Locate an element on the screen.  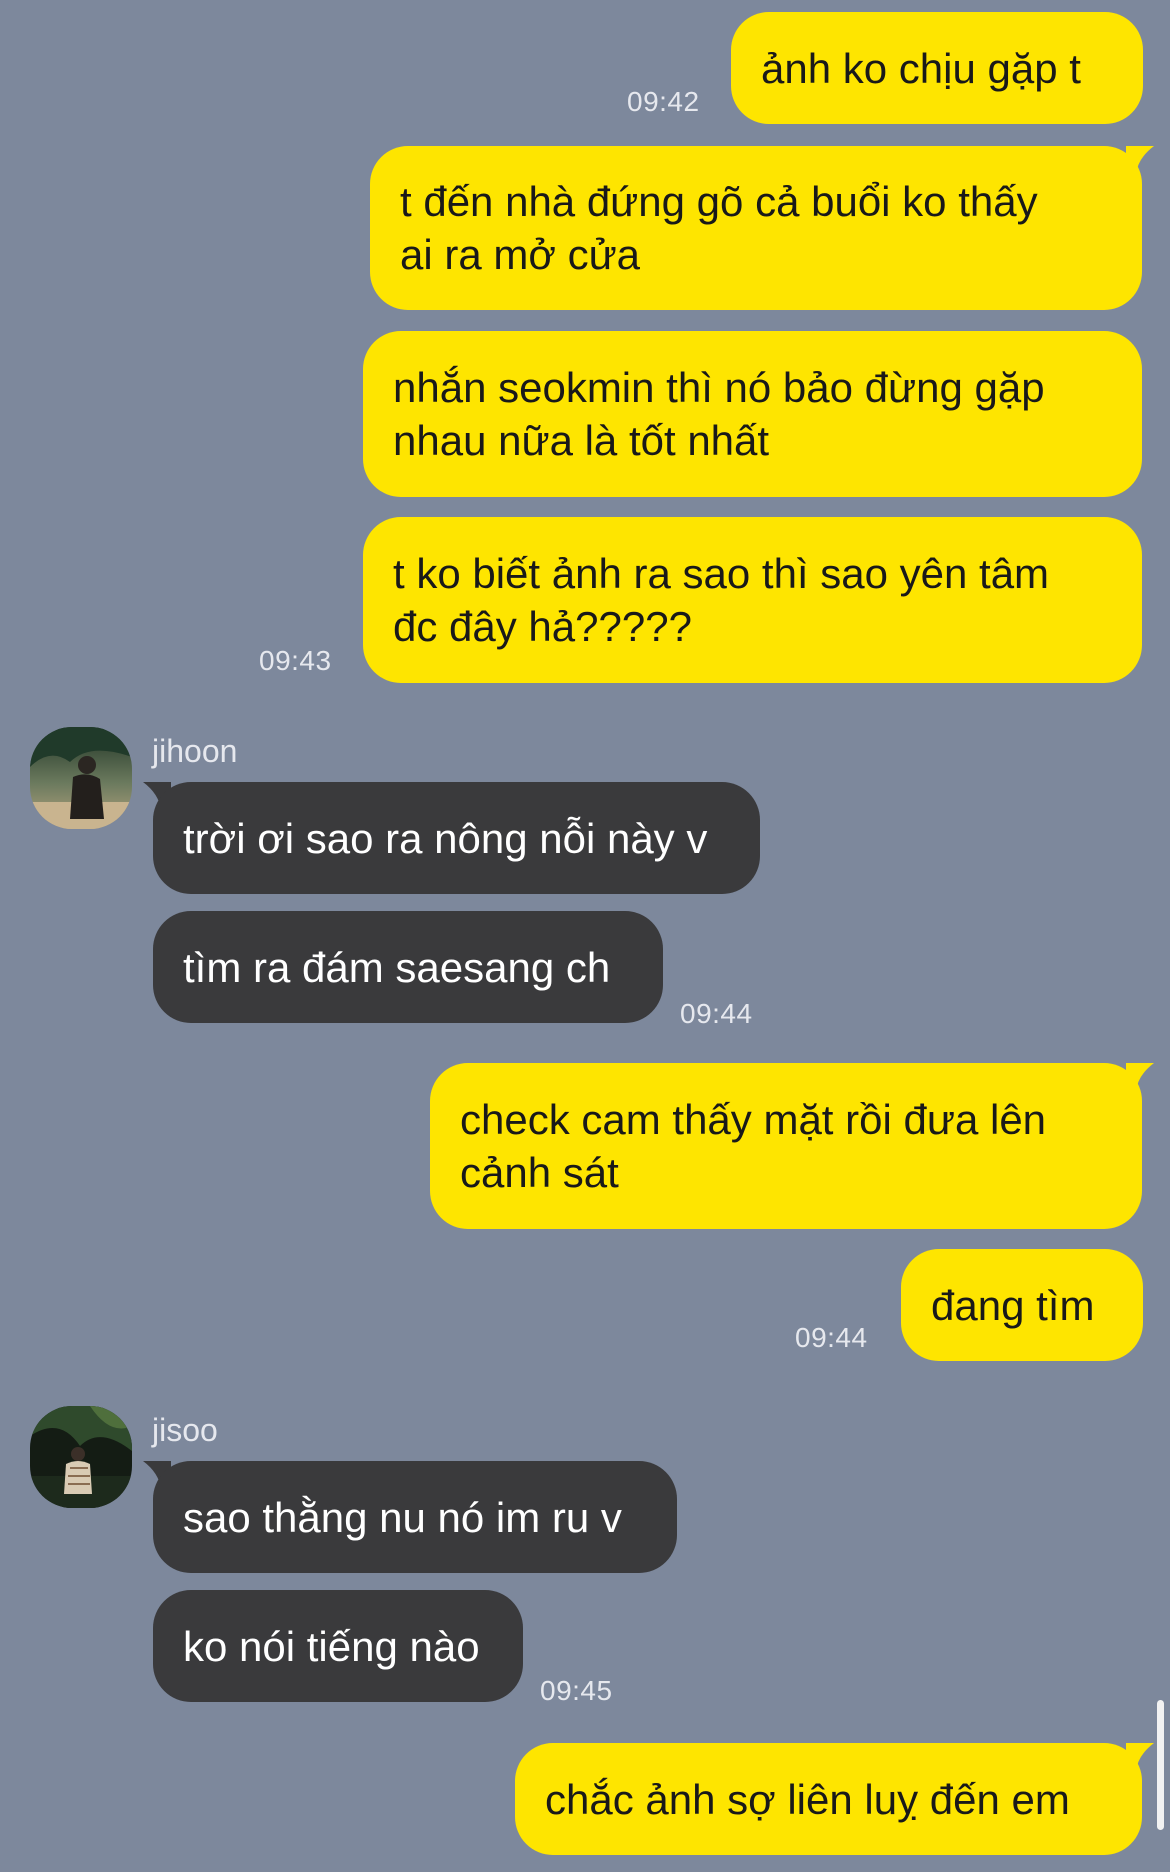
avatar-jisoo is located at coordinates (81, 1457).